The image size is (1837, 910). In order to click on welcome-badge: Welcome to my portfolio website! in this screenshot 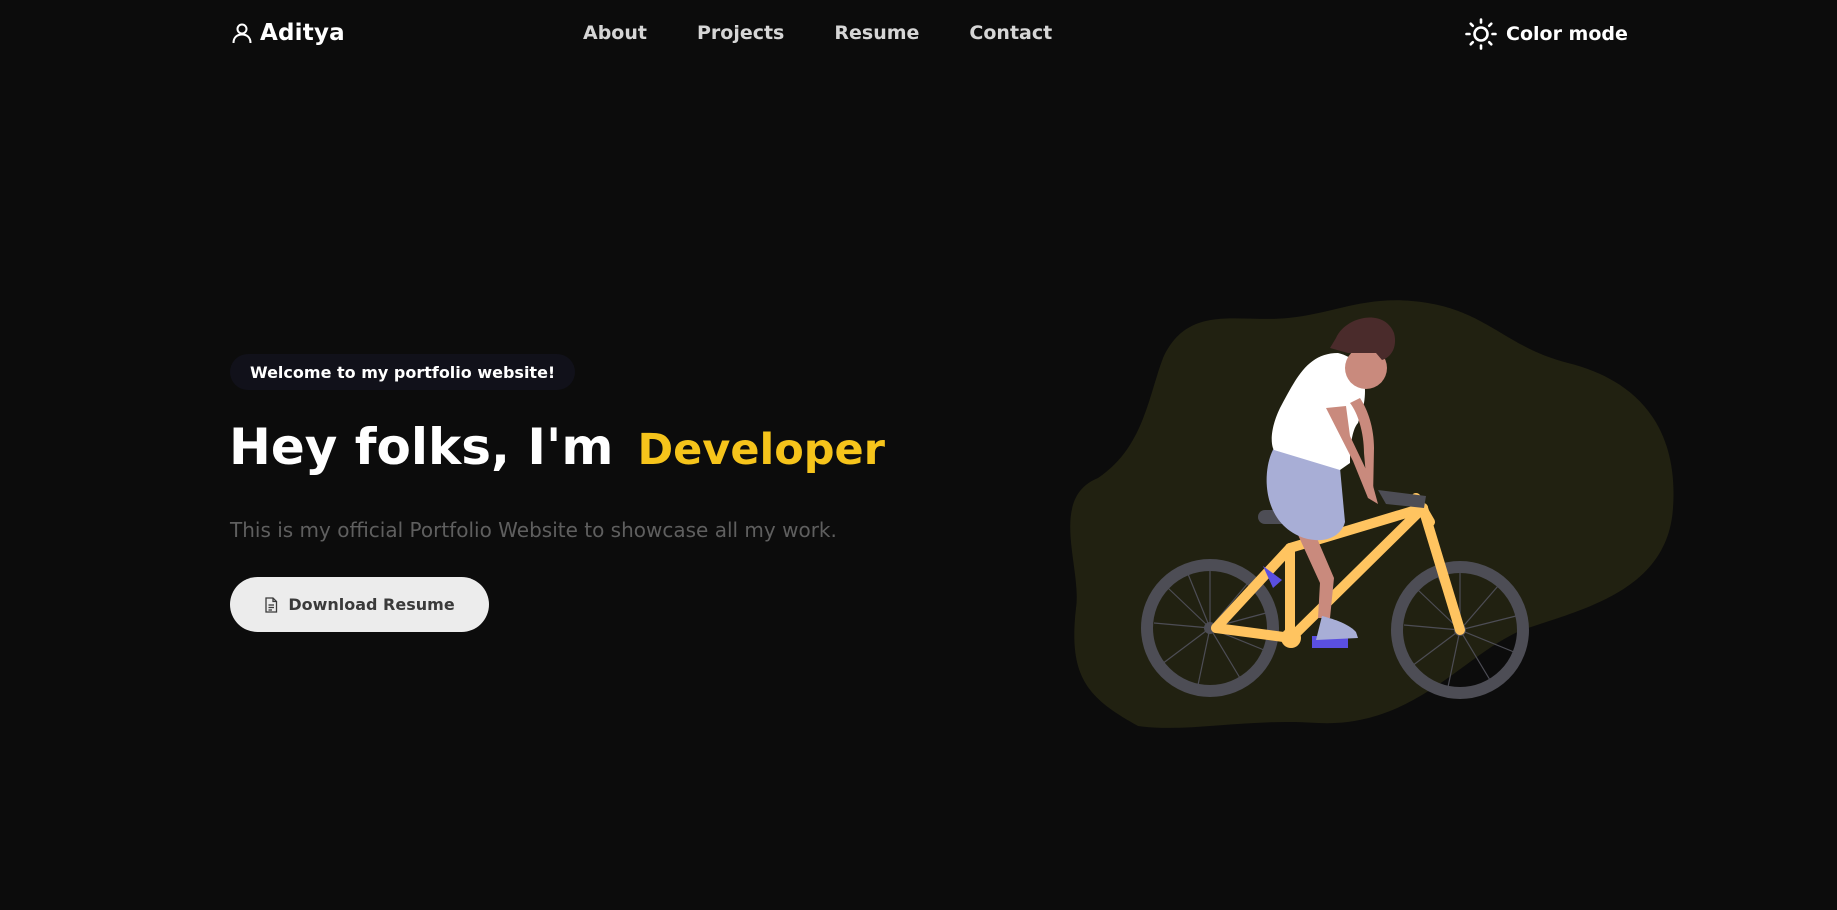, I will do `click(403, 372)`.